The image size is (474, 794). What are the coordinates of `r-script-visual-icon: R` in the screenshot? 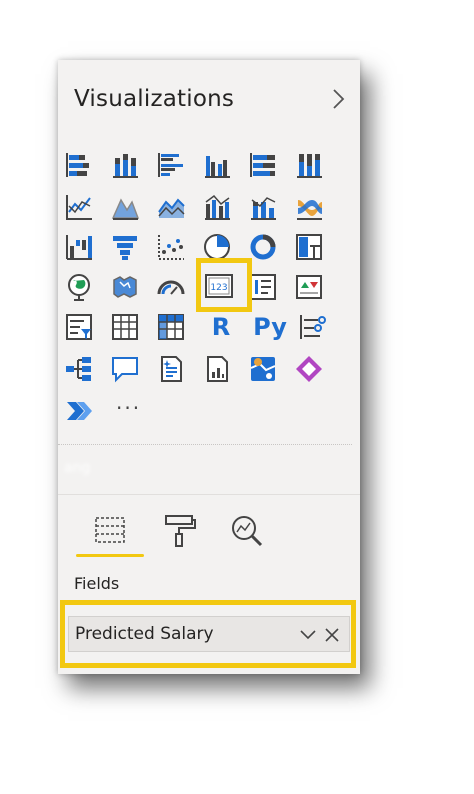 It's located at (221, 327).